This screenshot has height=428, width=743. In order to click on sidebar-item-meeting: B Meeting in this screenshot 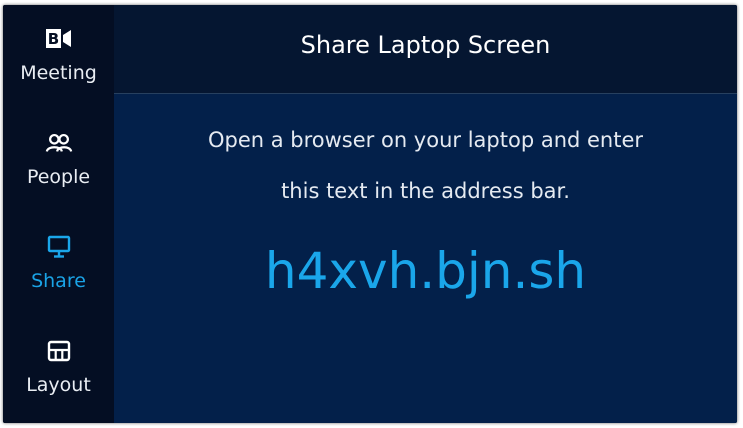, I will do `click(58, 57)`.